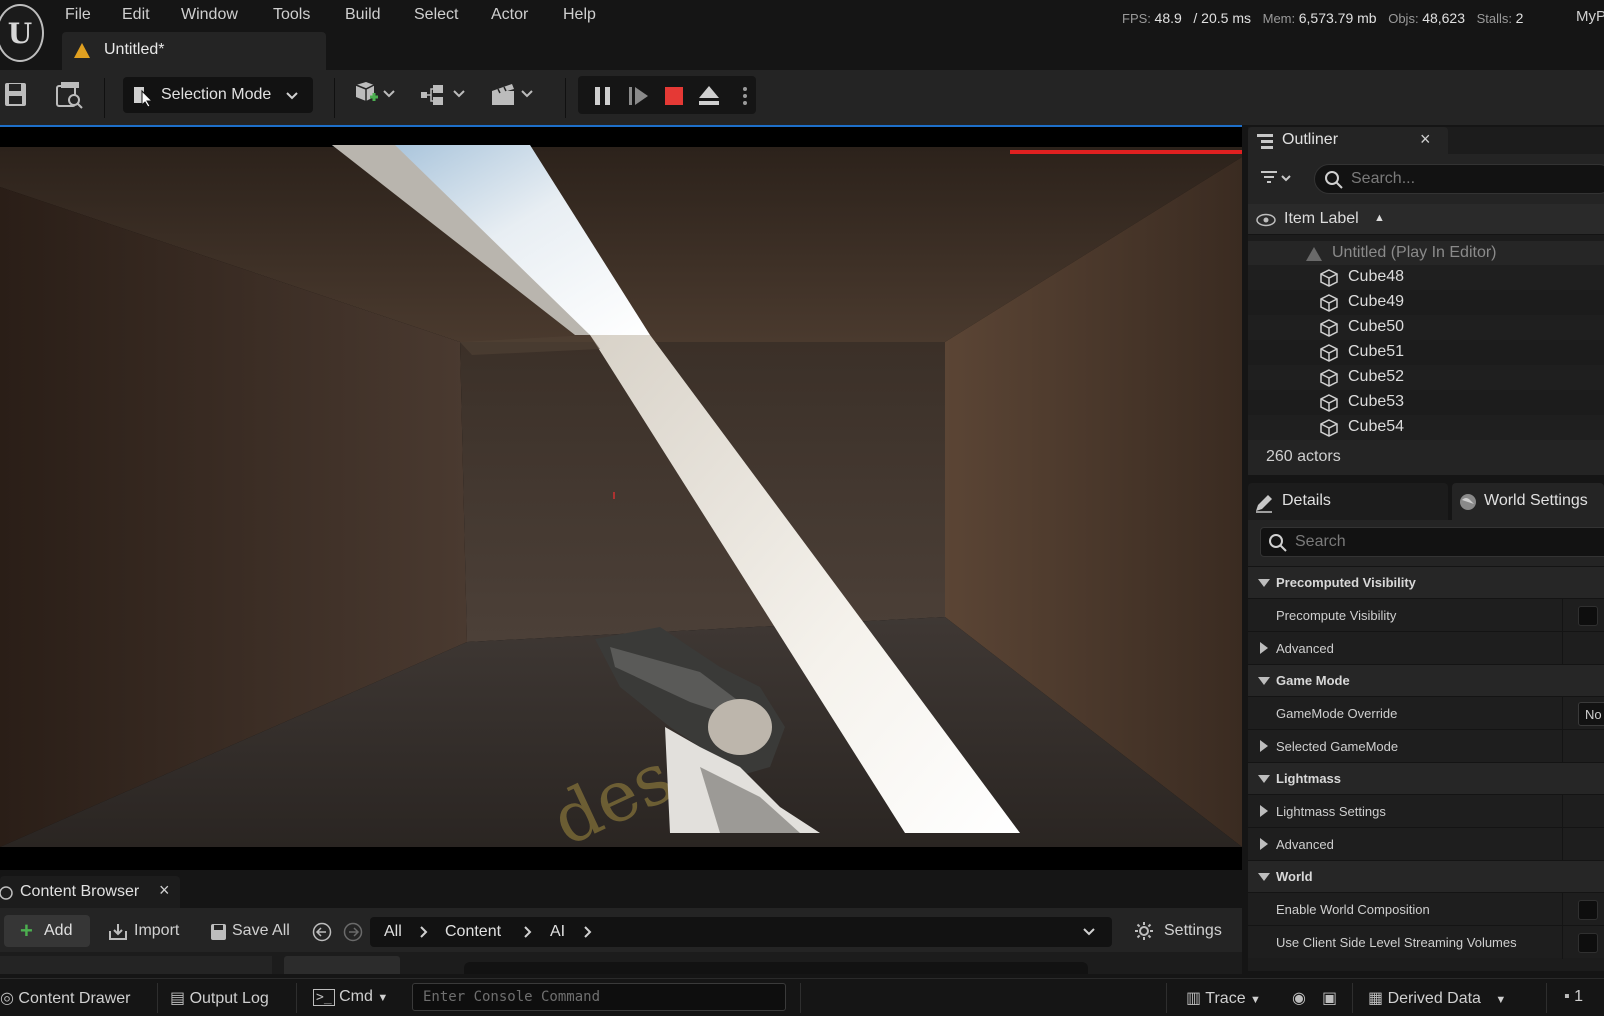  I want to click on asset-search-input, so click(776, 968).